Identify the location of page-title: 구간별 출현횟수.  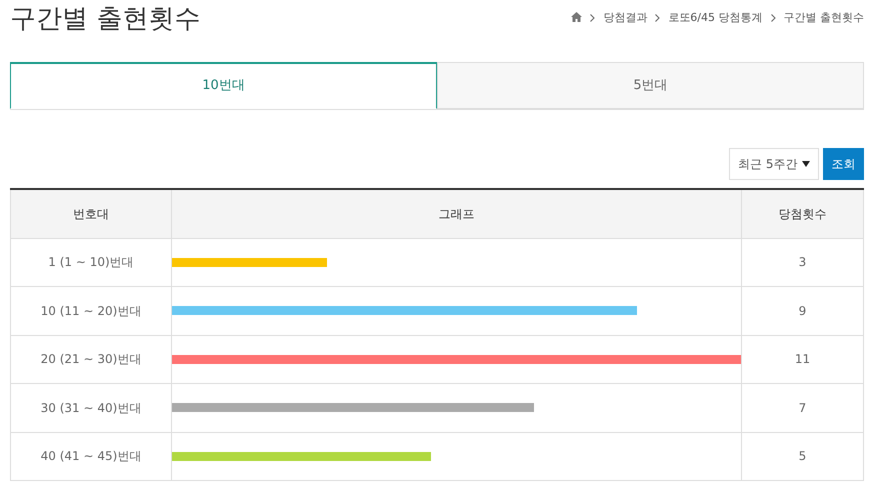
(105, 19).